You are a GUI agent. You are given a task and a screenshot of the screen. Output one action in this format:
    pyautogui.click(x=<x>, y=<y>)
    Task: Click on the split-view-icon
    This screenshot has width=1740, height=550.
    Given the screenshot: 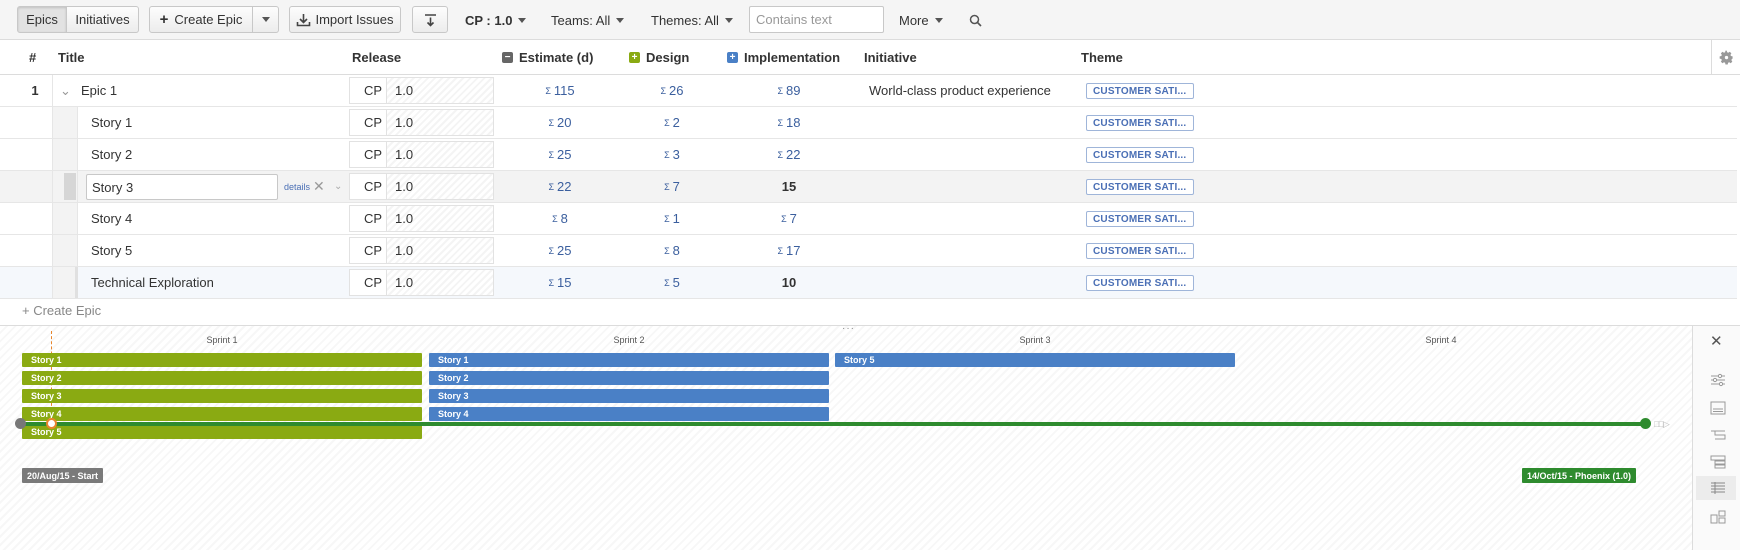 What is the action you would take?
    pyautogui.click(x=1718, y=517)
    